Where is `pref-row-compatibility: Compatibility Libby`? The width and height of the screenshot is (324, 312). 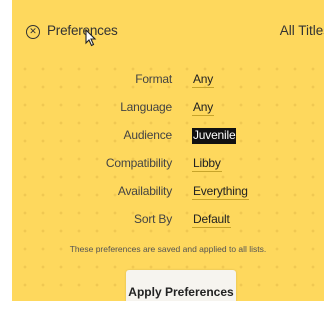 pref-row-compatibility: Compatibility Libby is located at coordinates (168, 164).